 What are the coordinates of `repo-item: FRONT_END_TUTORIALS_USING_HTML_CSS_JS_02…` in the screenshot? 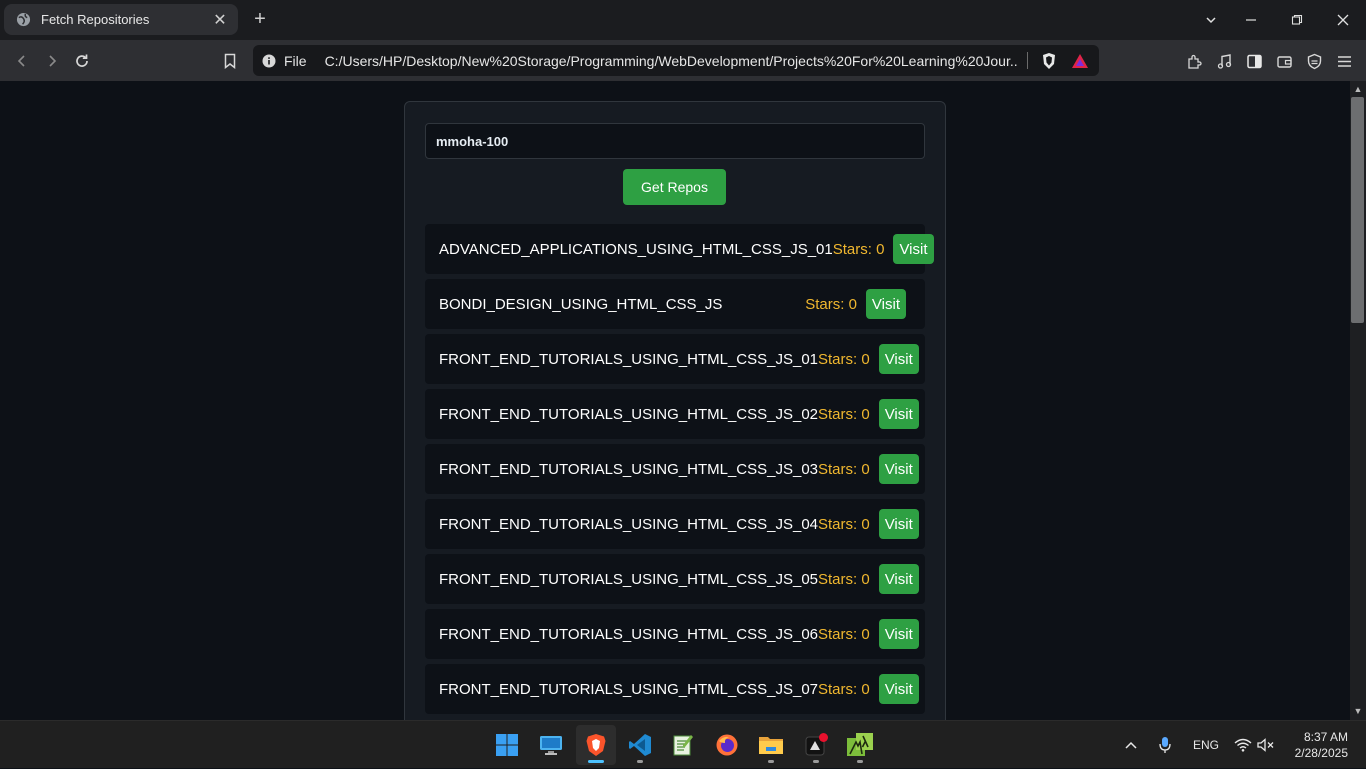 It's located at (675, 414).